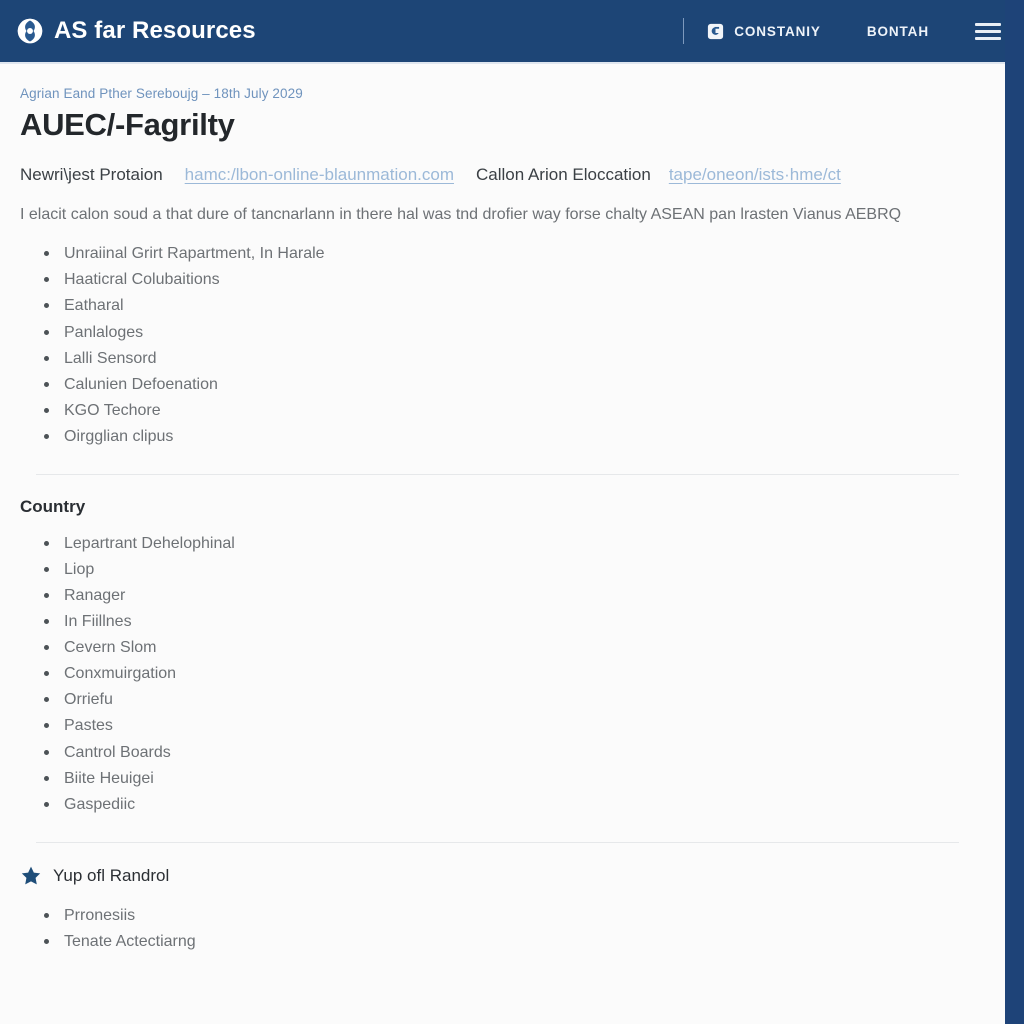  I want to click on list-item: Cevern Slom, so click(508, 648).